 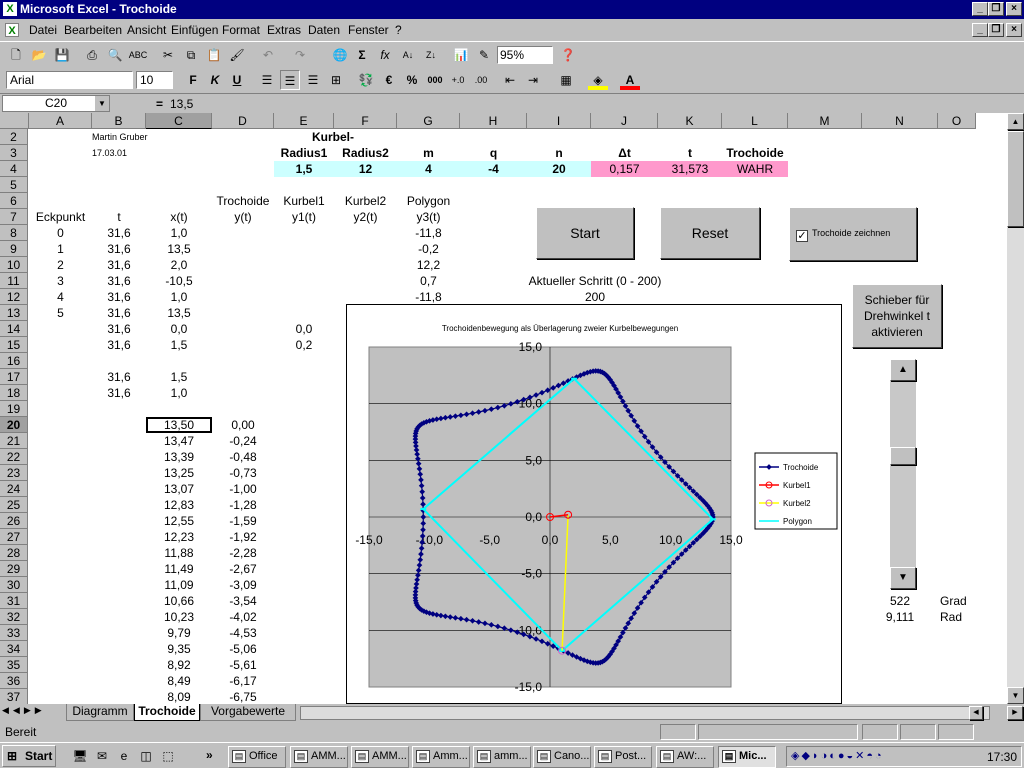 I want to click on new-icon: 🗋, so click(x=16, y=55).